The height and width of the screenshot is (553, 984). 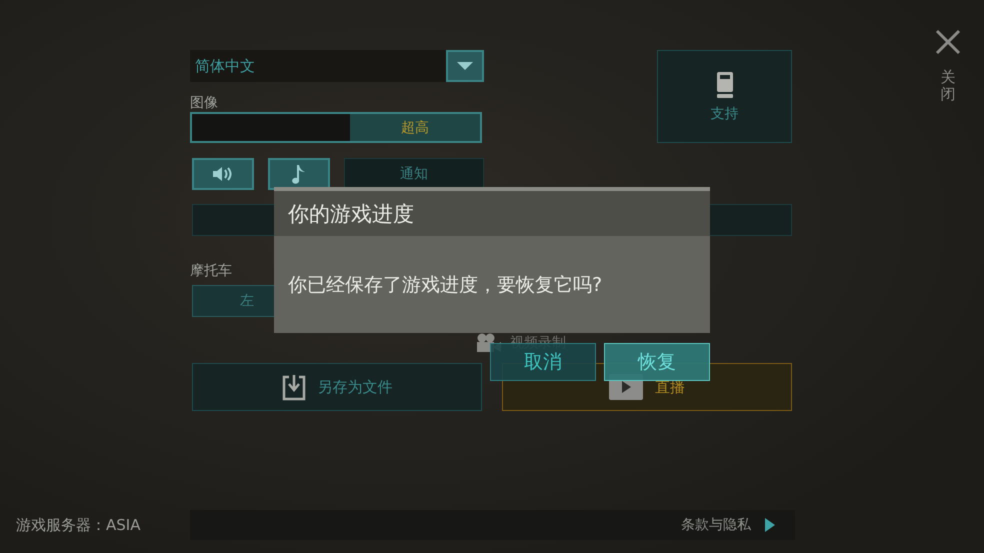 What do you see at coordinates (415, 127) in the screenshot?
I see `slider-thumb: 超高` at bounding box center [415, 127].